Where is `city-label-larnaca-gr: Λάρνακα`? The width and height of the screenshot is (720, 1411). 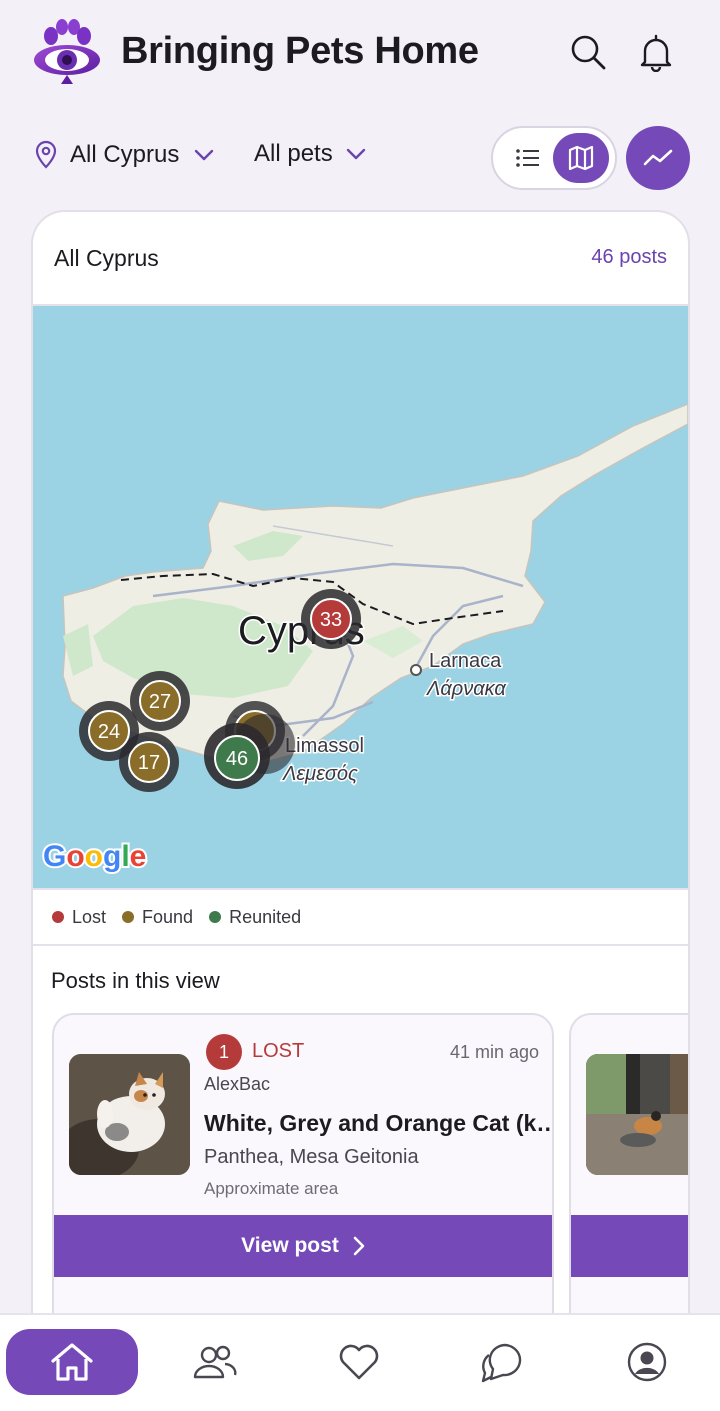
city-label-larnaca-gr: Λάρνακα is located at coordinates (466, 689).